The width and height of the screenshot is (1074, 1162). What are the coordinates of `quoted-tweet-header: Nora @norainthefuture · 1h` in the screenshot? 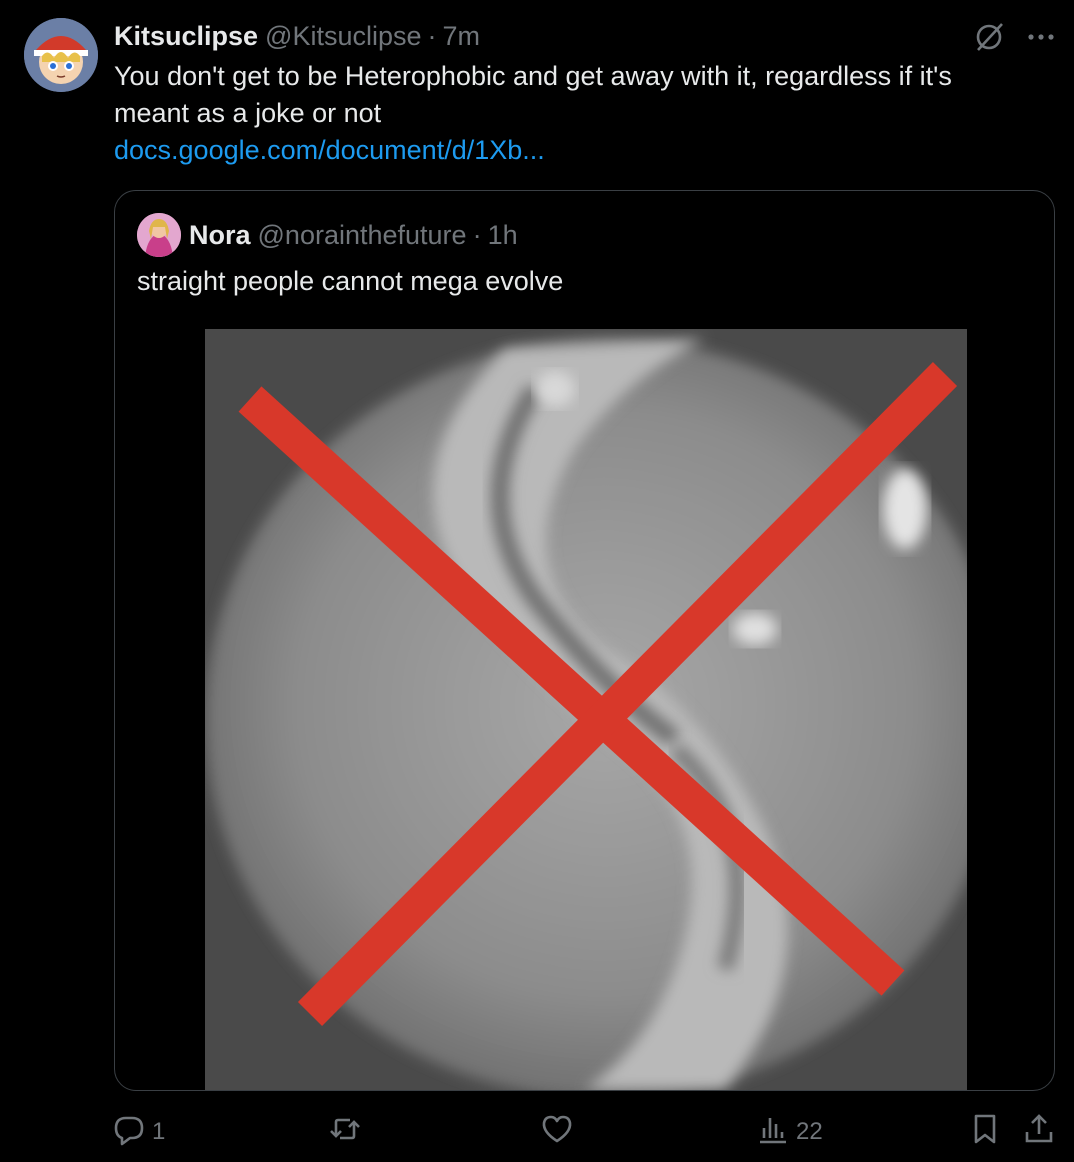 It's located at (353, 235).